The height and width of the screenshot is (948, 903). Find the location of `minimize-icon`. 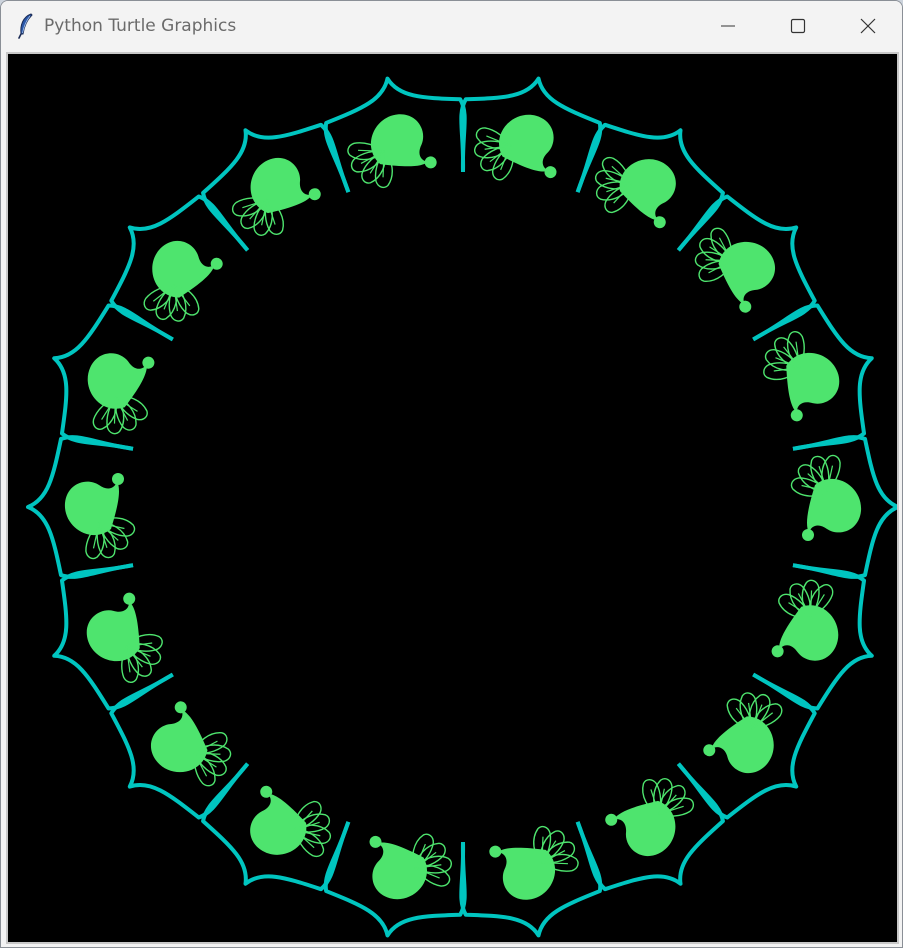

minimize-icon is located at coordinates (728, 26).